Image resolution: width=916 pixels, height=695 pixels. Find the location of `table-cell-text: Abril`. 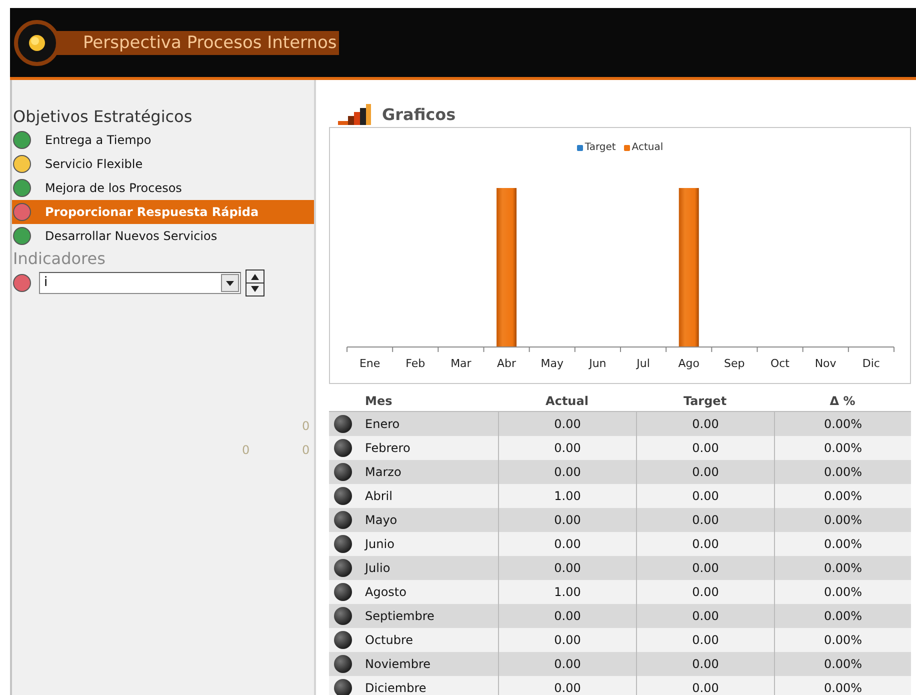

table-cell-text: Abril is located at coordinates (379, 496).